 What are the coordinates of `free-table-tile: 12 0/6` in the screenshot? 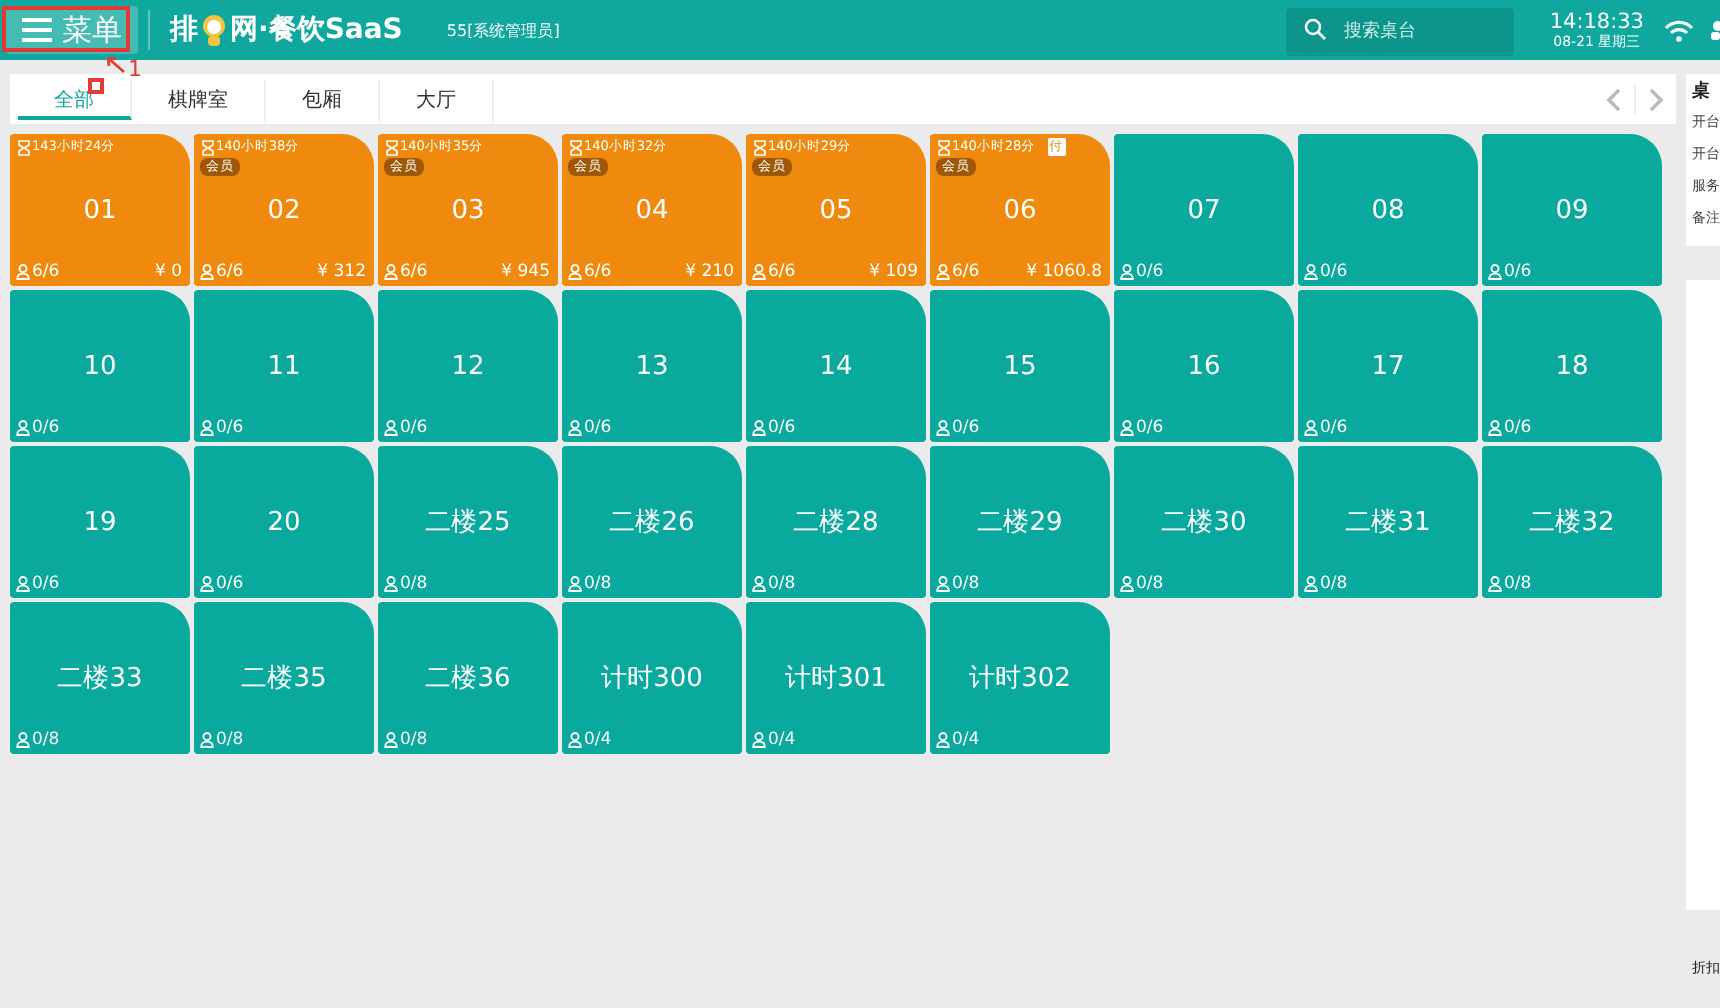 It's located at (468, 366).